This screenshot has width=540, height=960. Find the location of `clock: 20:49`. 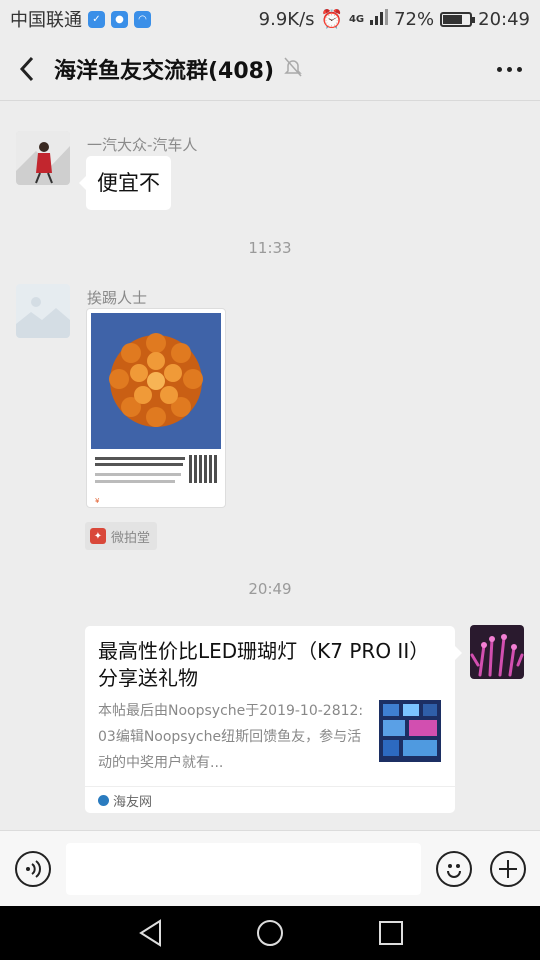

clock: 20:49 is located at coordinates (504, 19).